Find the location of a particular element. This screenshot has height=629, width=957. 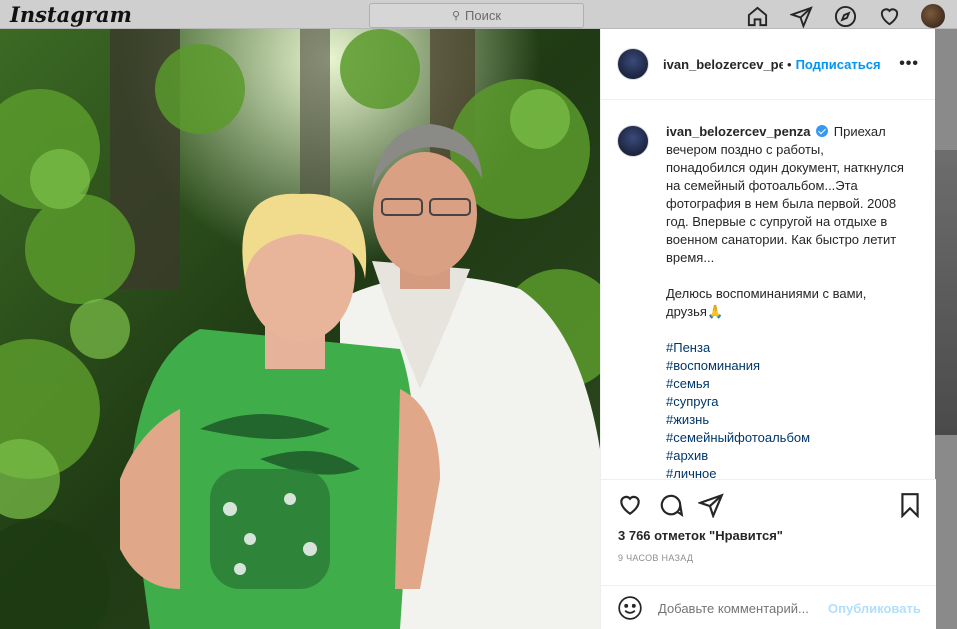

background-feed is located at coordinates (946, 292).